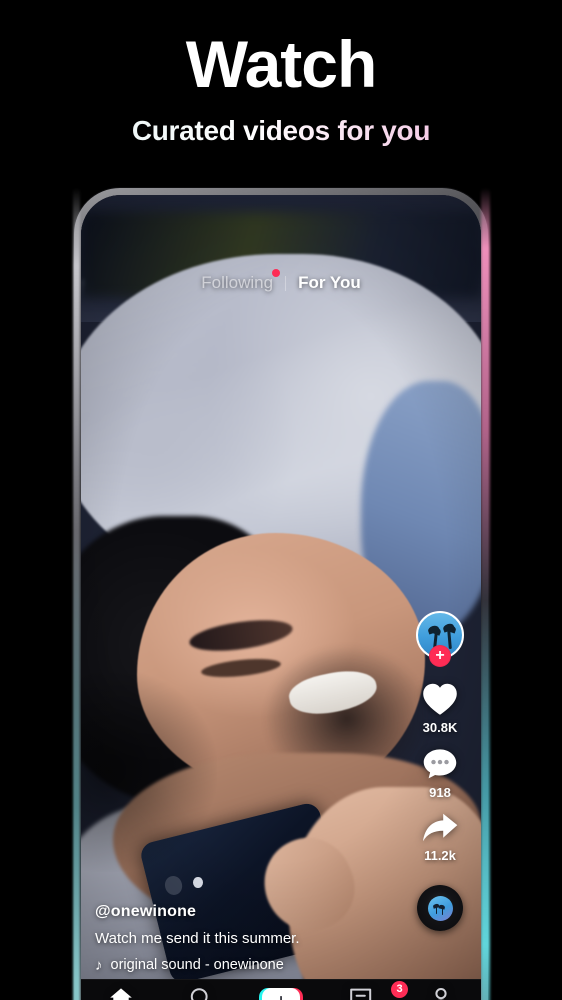  I want to click on nav-item-home: Home, so click(121, 993).